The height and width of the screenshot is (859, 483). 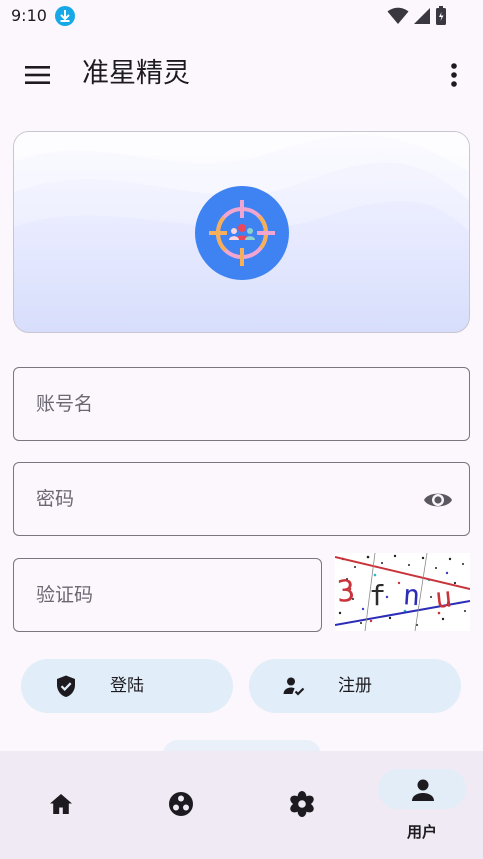 I want to click on svg-text: f, so click(x=377, y=595).